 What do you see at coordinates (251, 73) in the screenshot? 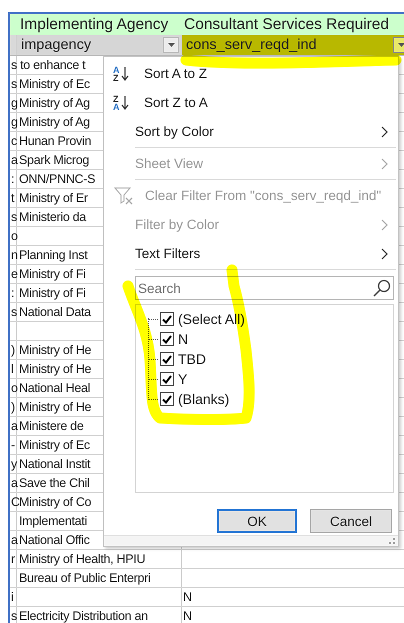
I see `menu-item: A Z Sort A to Z` at bounding box center [251, 73].